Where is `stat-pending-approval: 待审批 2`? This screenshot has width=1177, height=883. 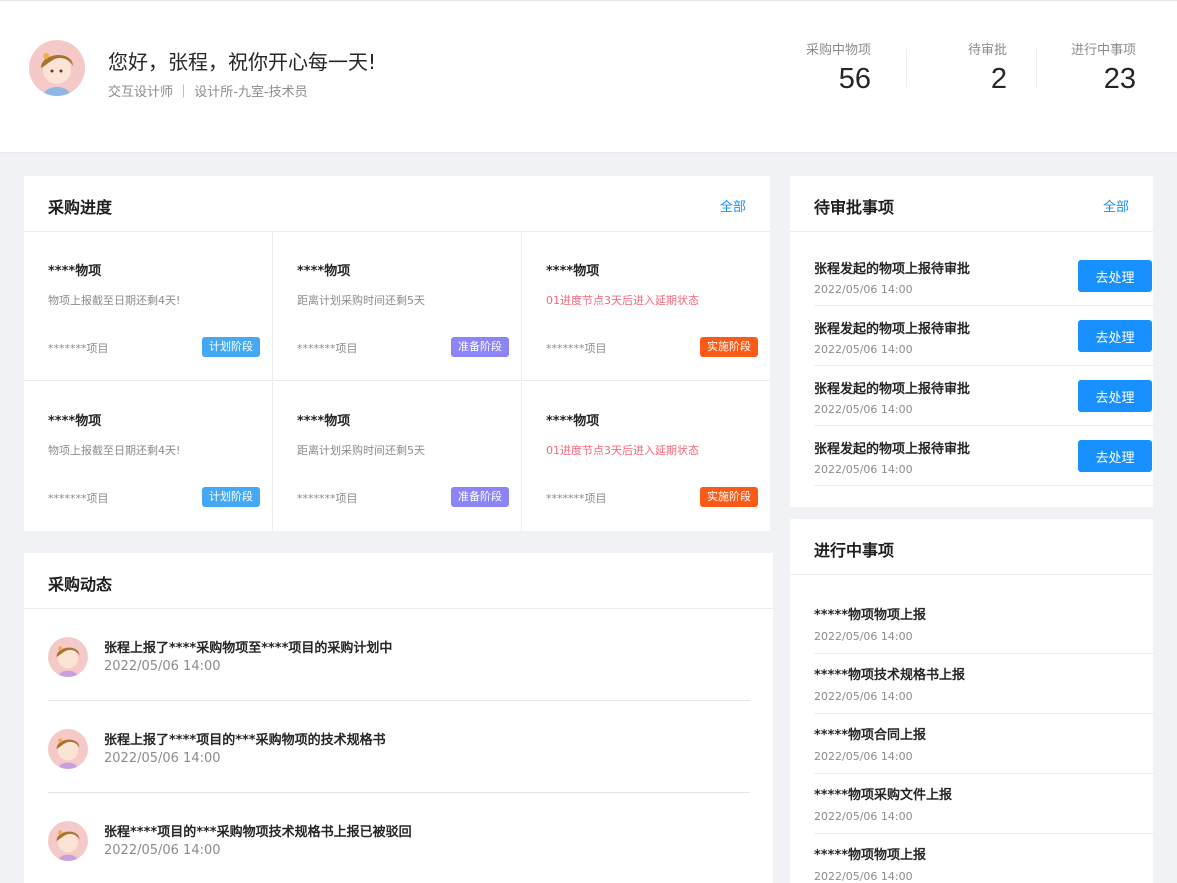
stat-pending-approval: 待审批 2 is located at coordinates (987, 67).